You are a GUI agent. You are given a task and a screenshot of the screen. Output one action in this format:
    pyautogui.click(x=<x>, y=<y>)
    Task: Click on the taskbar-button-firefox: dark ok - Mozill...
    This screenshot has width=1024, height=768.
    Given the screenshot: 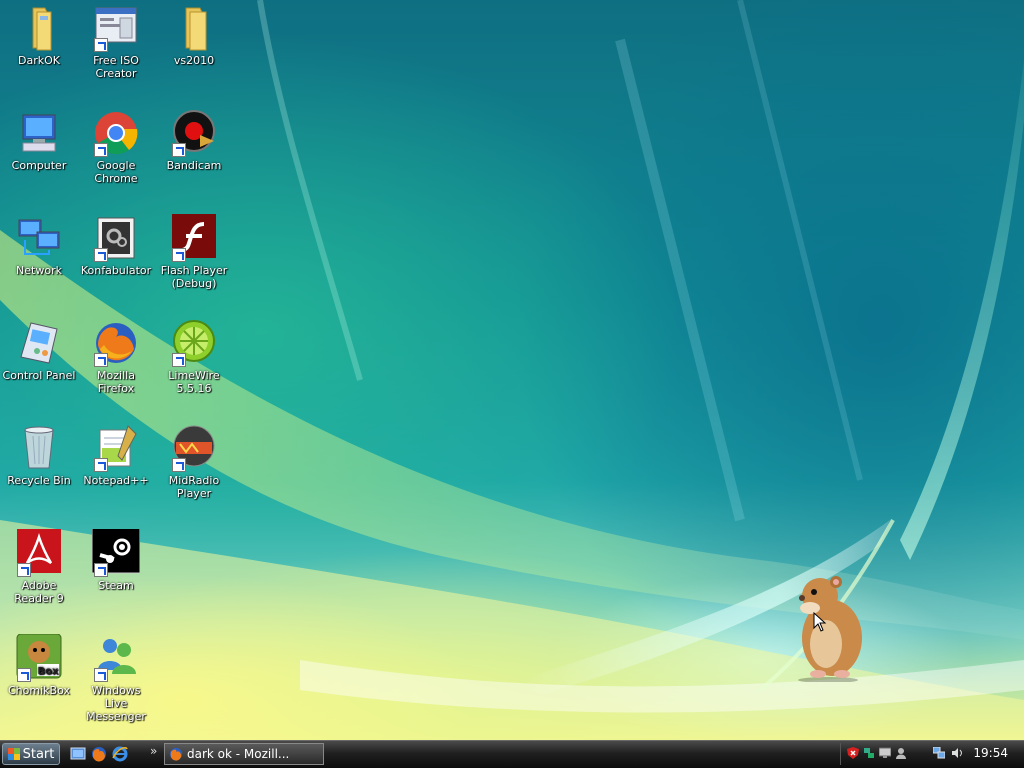 What is the action you would take?
    pyautogui.click(x=244, y=754)
    